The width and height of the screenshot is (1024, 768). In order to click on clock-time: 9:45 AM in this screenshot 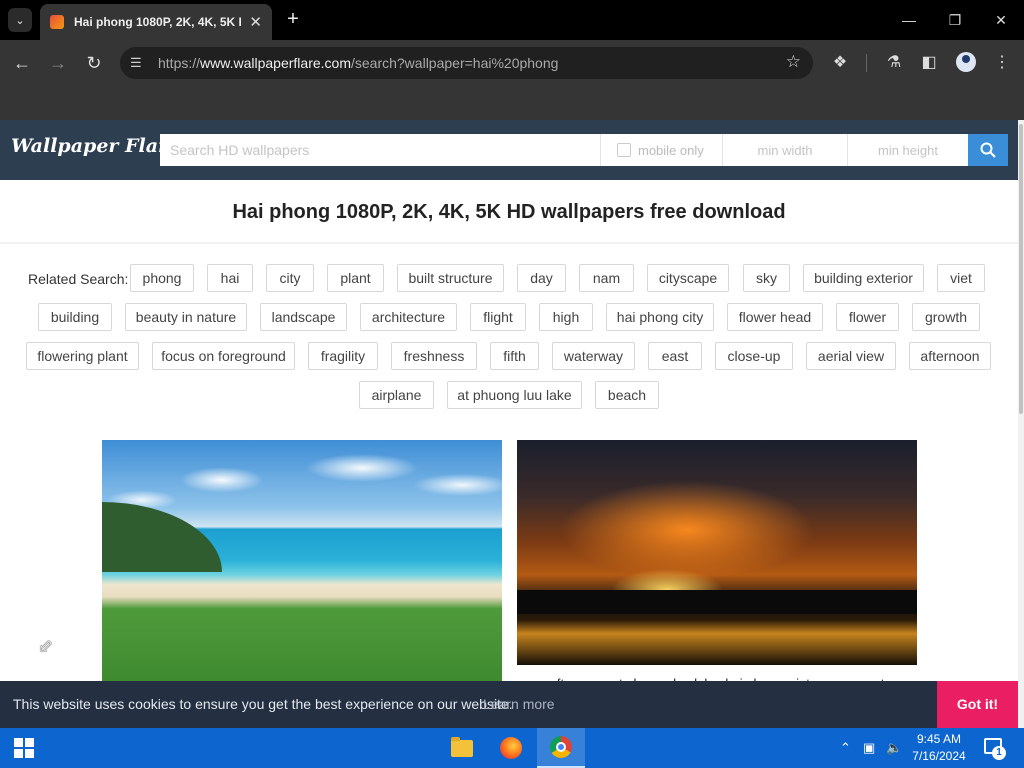, I will do `click(939, 739)`.